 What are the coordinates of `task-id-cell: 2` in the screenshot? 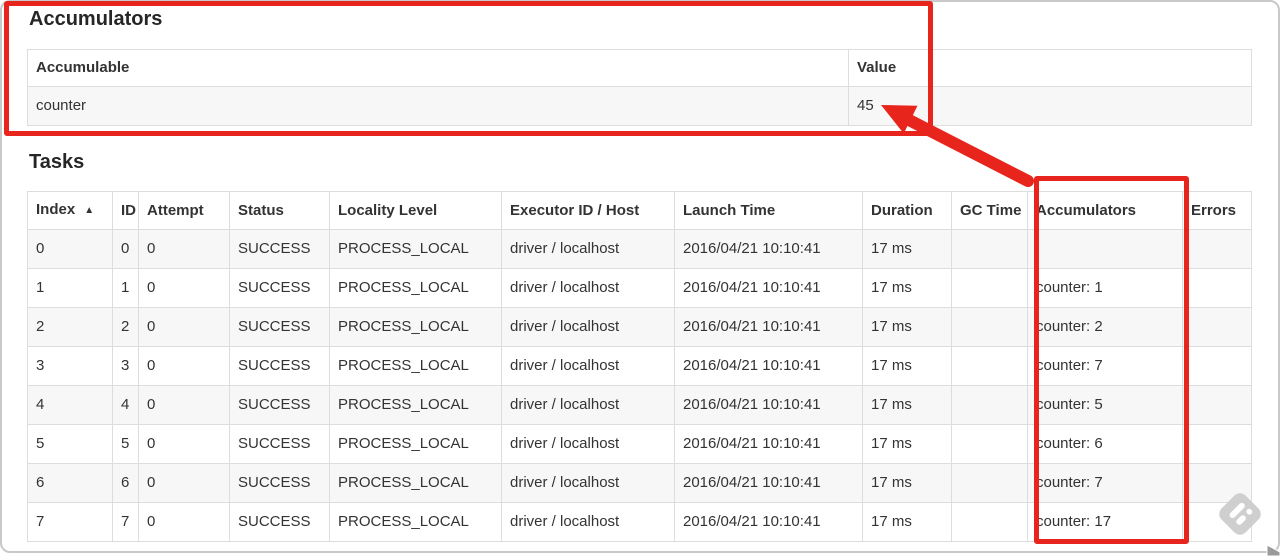 It's located at (125, 327).